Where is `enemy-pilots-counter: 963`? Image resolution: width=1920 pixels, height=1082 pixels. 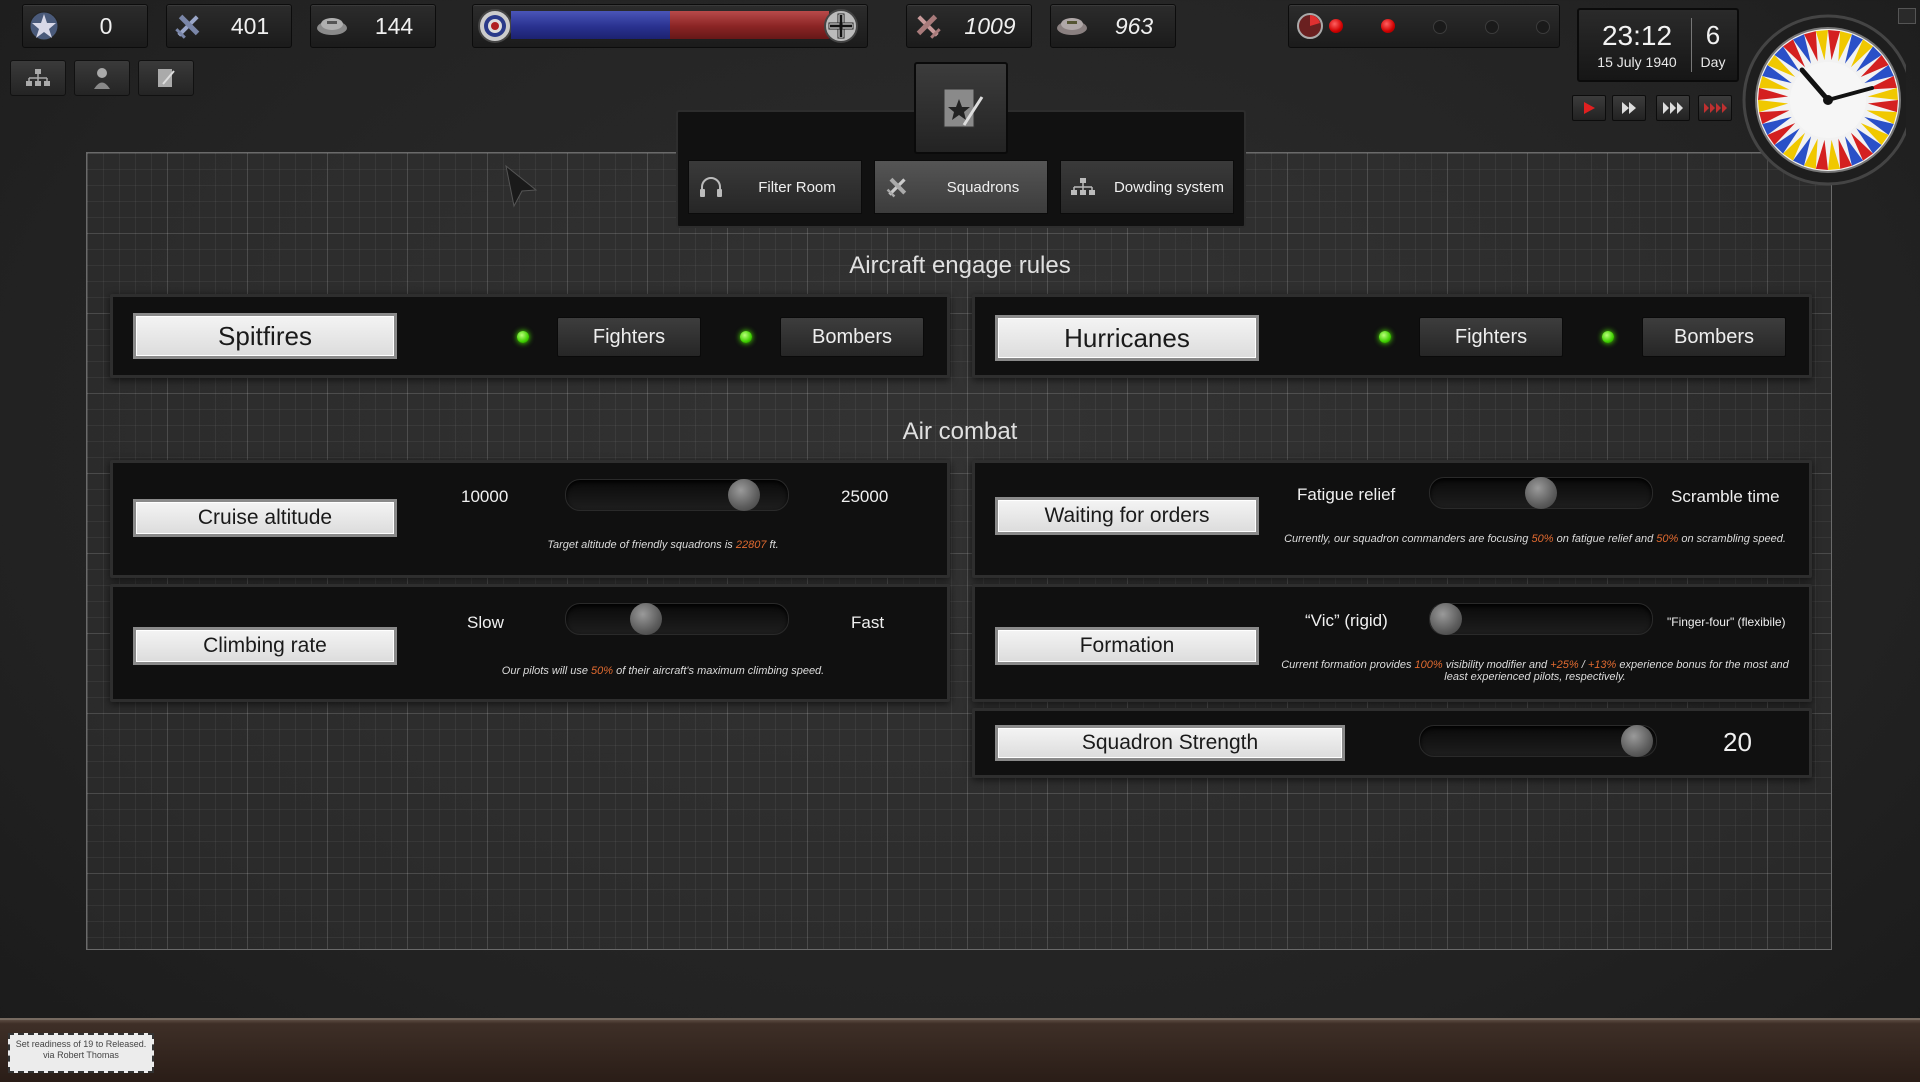
enemy-pilots-counter: 963 is located at coordinates (1113, 26).